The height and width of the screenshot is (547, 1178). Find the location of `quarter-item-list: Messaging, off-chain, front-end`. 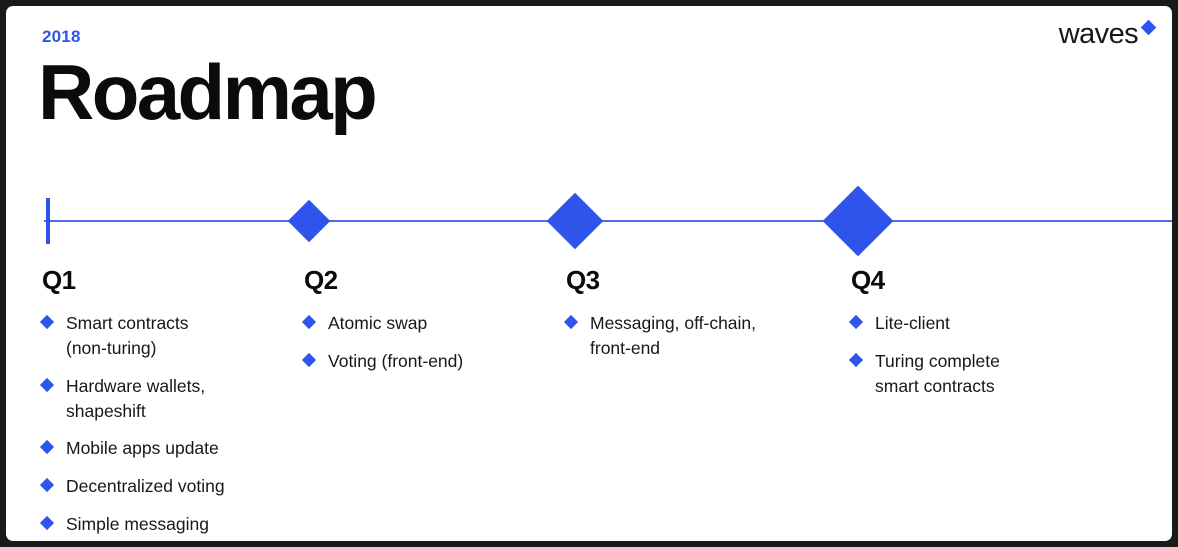

quarter-item-list: Messaging, off-chain, front-end is located at coordinates (699, 336).